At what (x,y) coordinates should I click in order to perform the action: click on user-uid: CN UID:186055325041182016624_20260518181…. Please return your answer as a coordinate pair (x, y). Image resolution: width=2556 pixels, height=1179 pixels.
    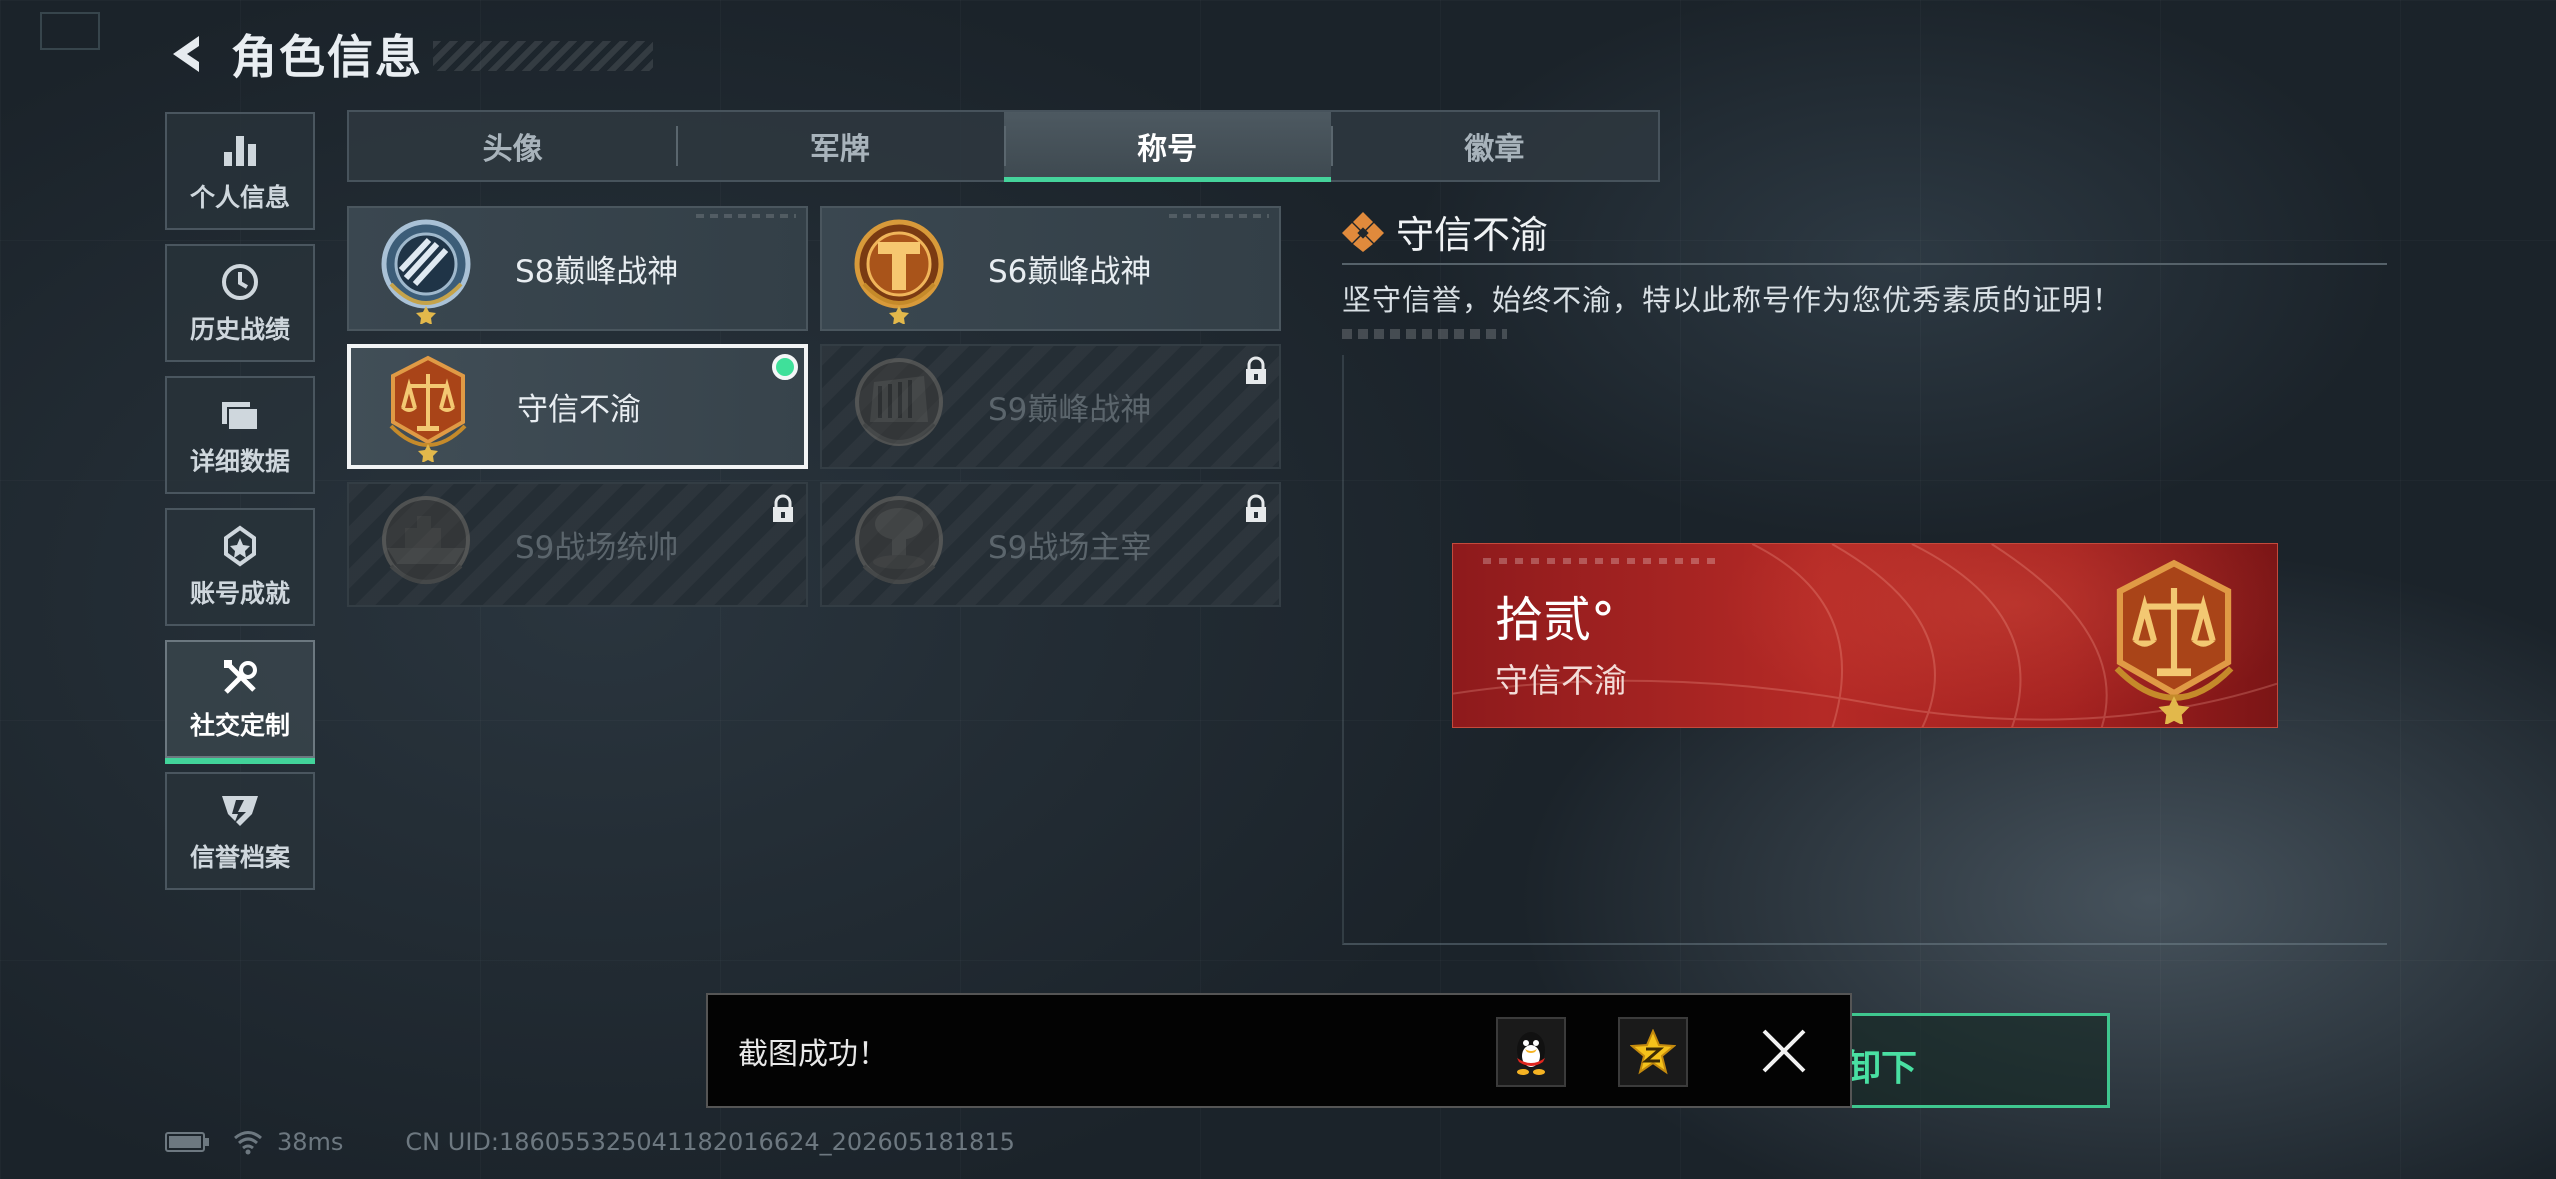
    Looking at the image, I should click on (710, 1142).